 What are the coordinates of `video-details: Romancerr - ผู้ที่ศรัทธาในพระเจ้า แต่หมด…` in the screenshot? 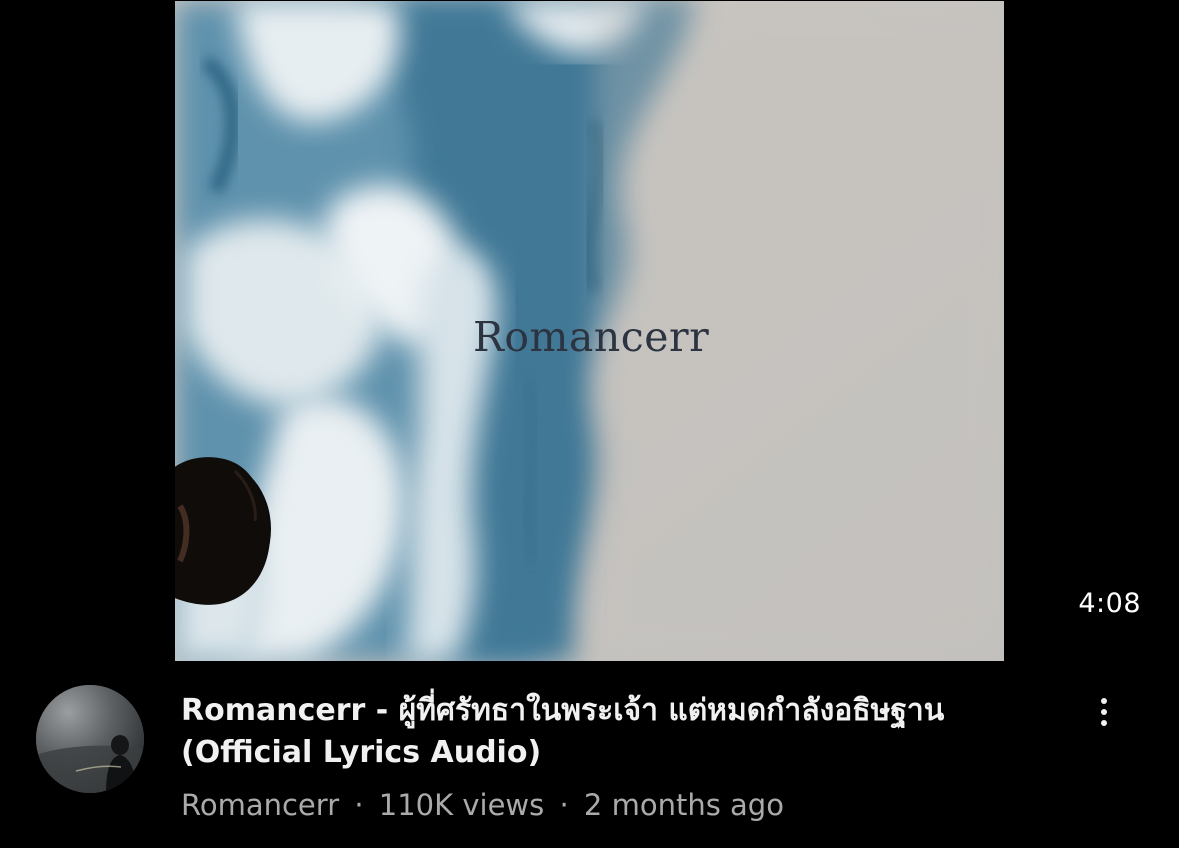 It's located at (621, 757).